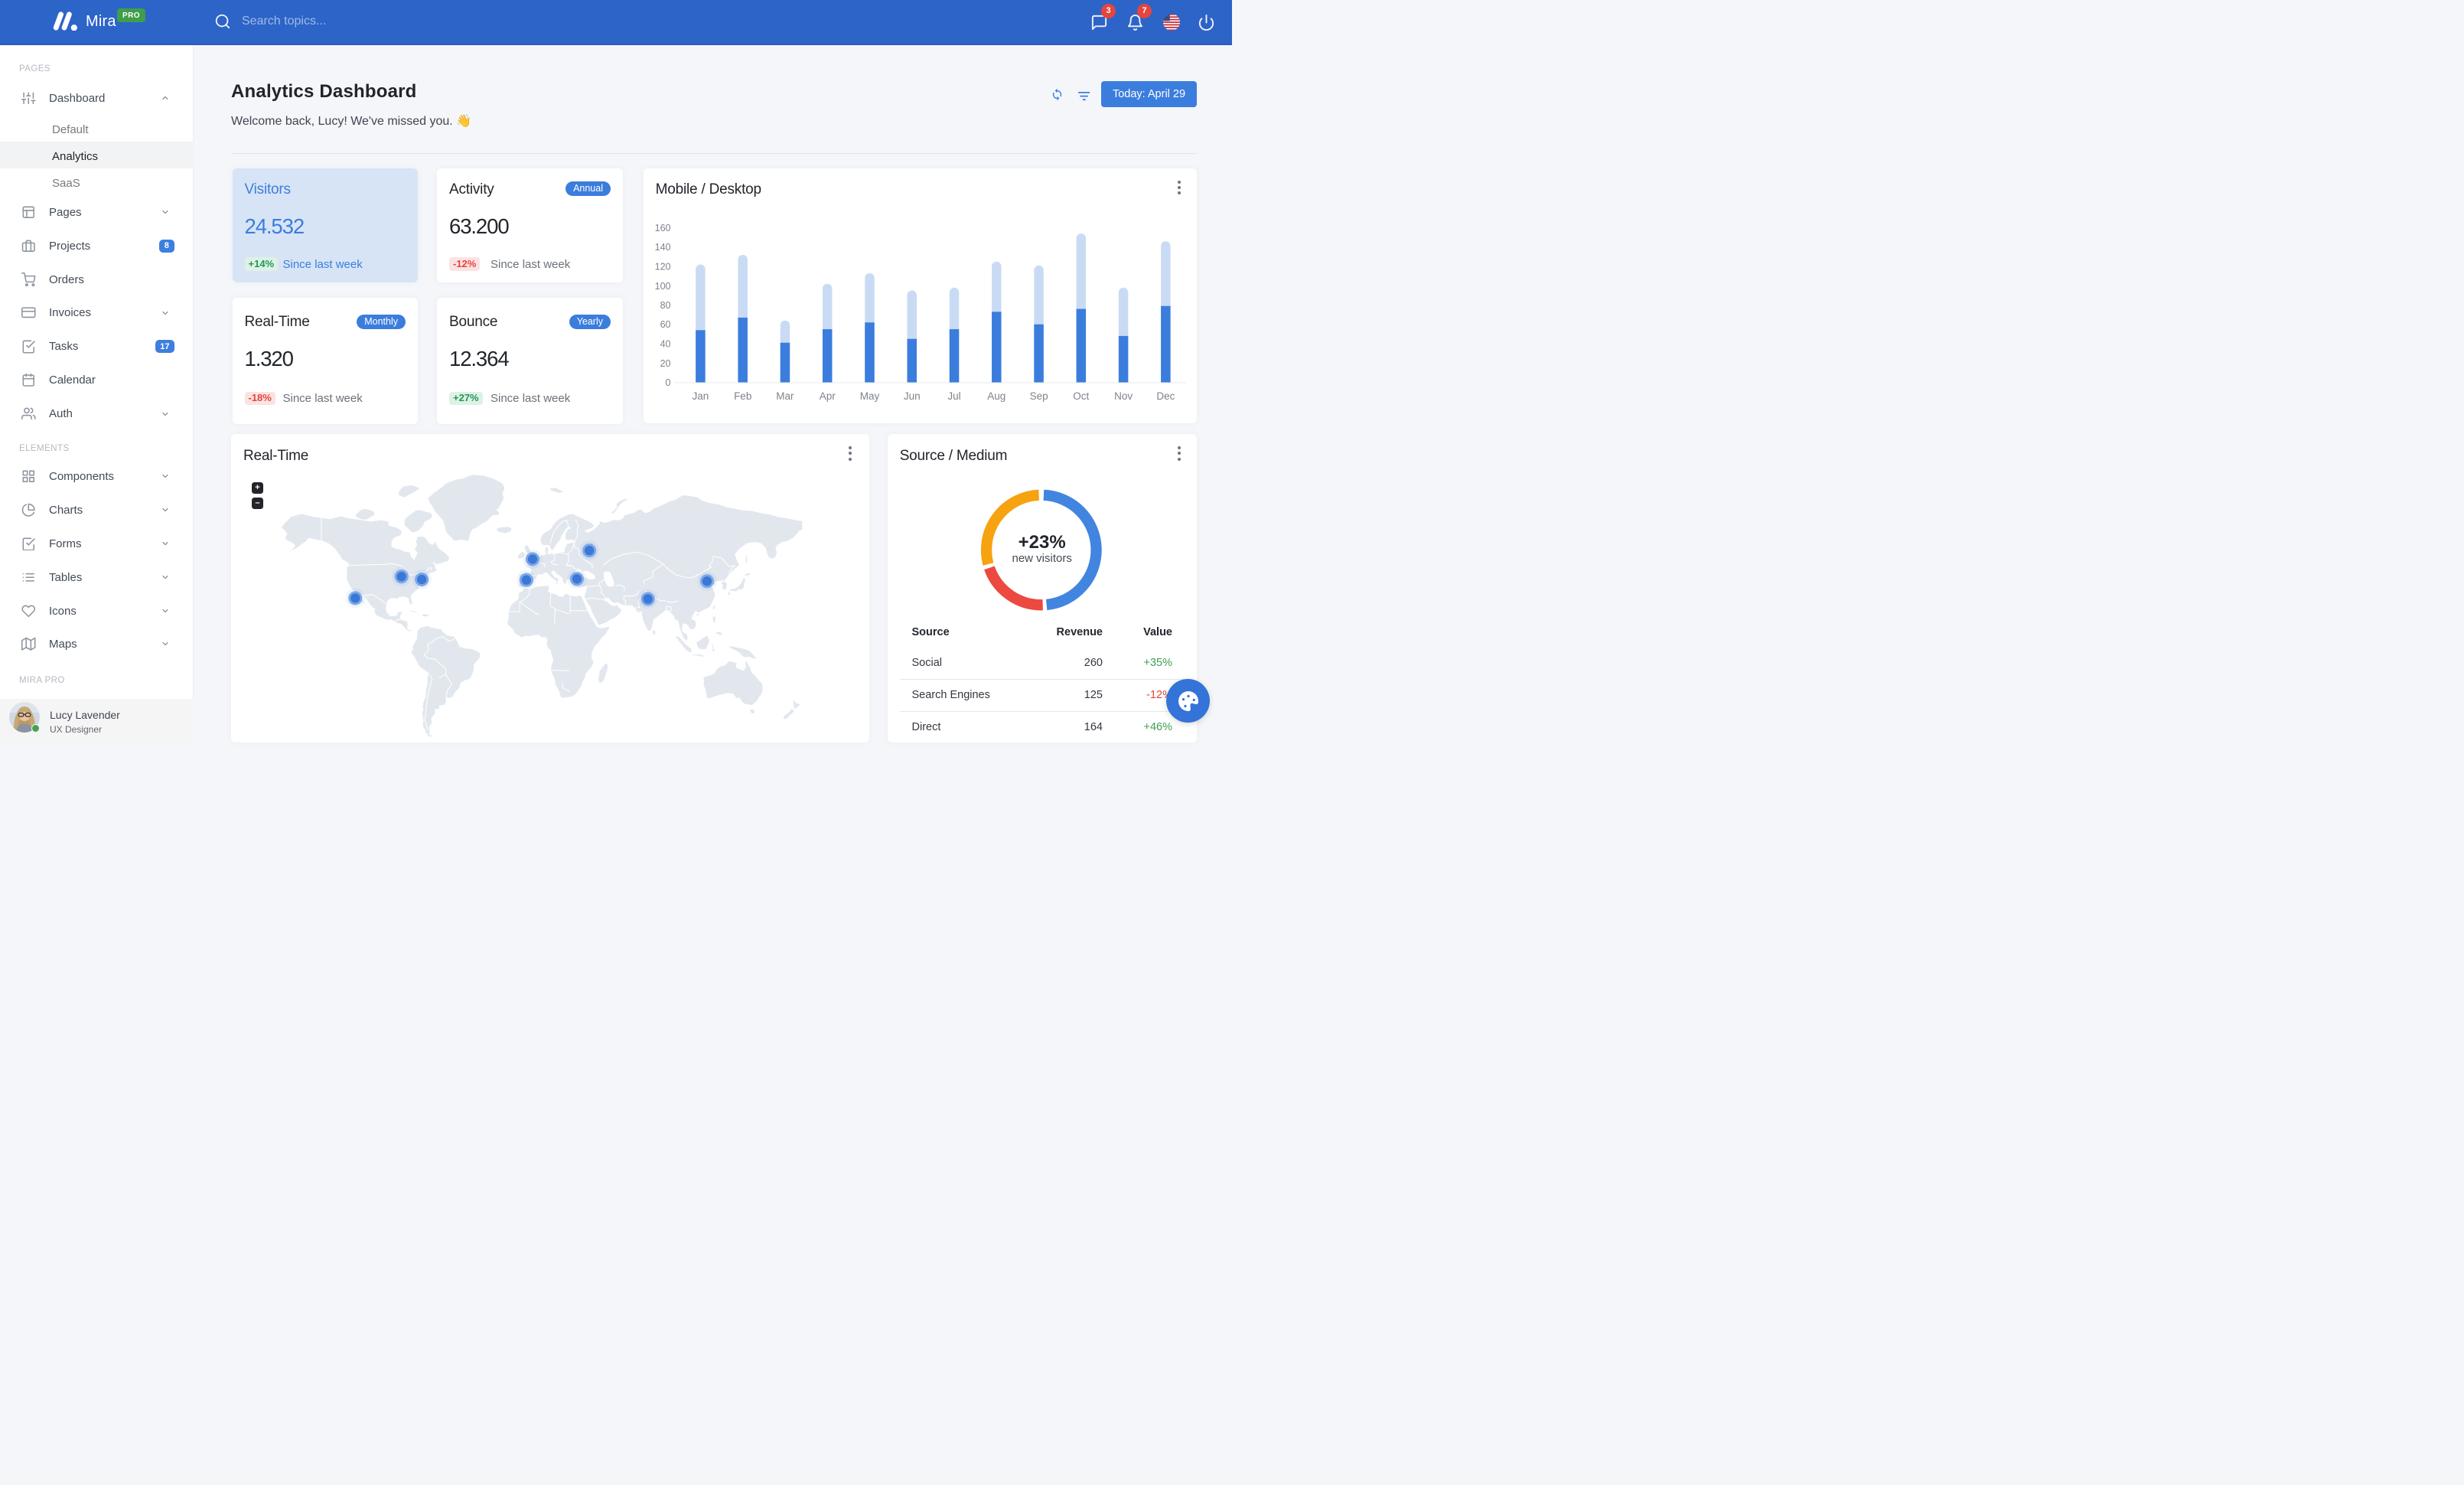 The image size is (2464, 1485). Describe the element at coordinates (662, 228) in the screenshot. I see `svg-text: 160` at that location.